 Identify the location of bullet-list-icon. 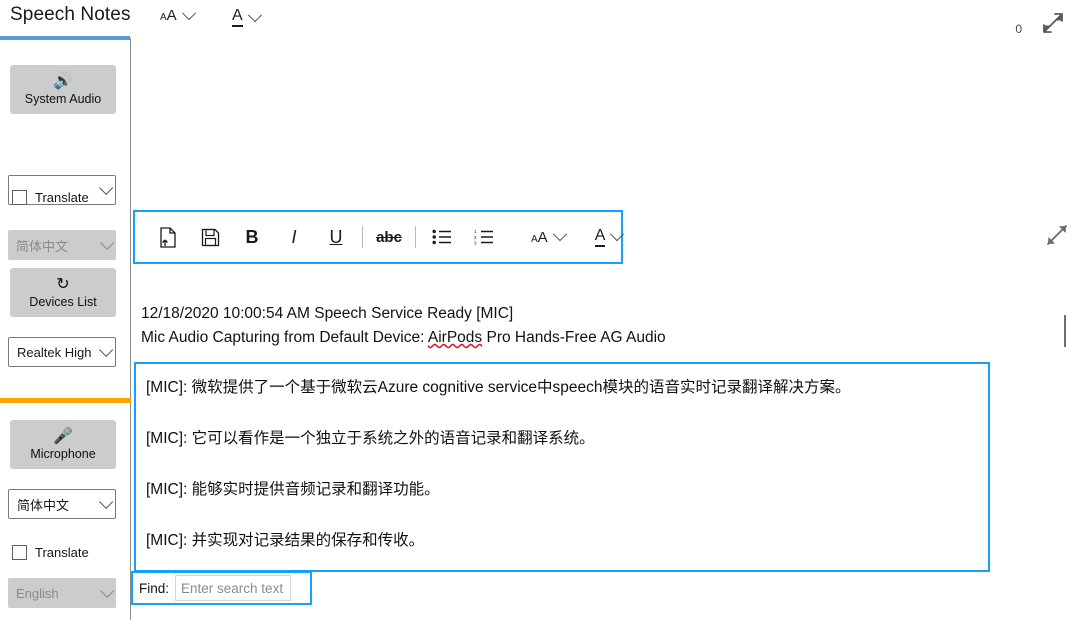
(441, 237).